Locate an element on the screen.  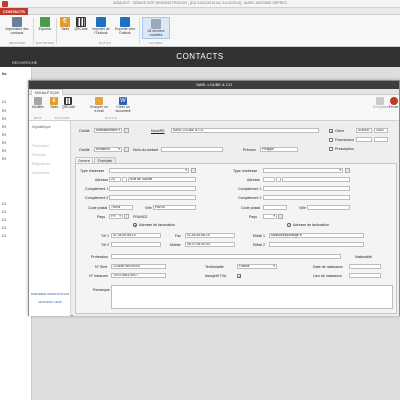
contact-civilite-select: Monsieur is located at coordinates (108, 149).